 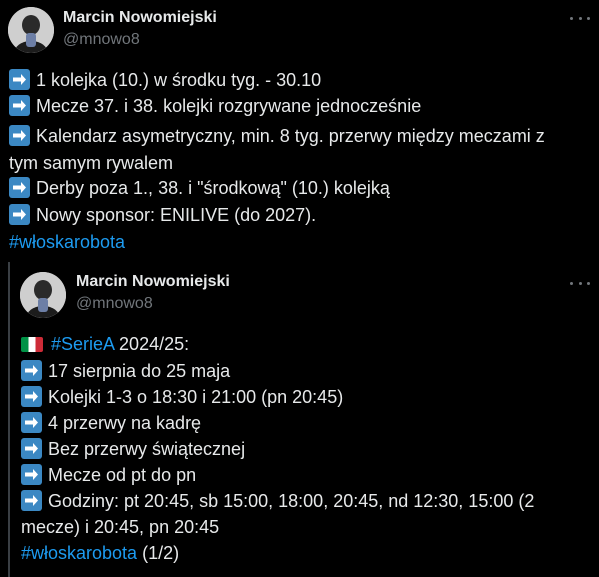 What do you see at coordinates (182, 397) in the screenshot?
I see `tweet-line: Kolejki 1-3 o 18:30 i 21:00 (pn 20:45)` at bounding box center [182, 397].